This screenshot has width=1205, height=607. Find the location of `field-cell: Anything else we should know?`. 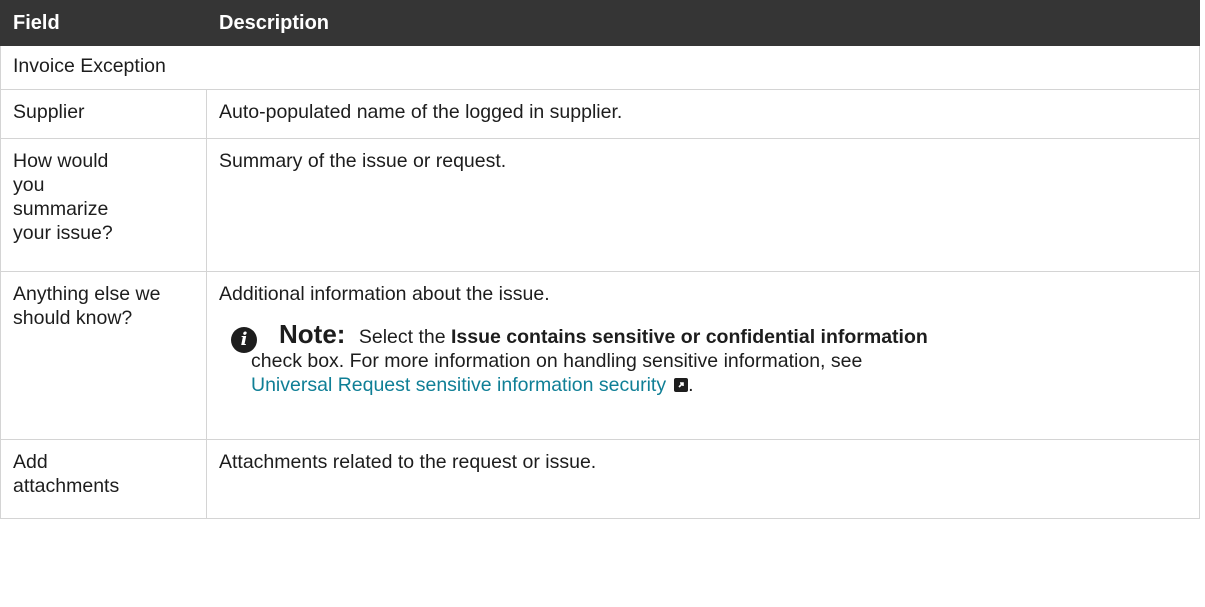

field-cell: Anything else we should know? is located at coordinates (103, 355).